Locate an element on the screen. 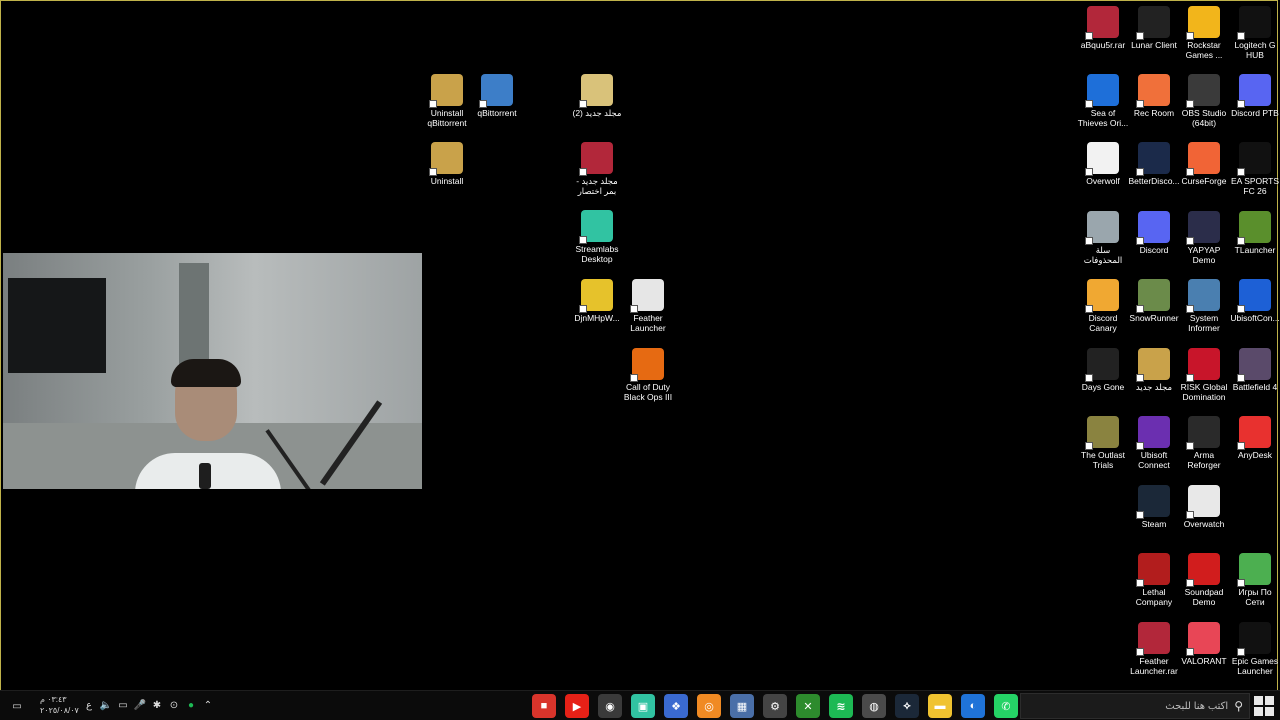 The width and height of the screenshot is (1280, 720). taskbar-left: ▭ is located at coordinates (17, 706).